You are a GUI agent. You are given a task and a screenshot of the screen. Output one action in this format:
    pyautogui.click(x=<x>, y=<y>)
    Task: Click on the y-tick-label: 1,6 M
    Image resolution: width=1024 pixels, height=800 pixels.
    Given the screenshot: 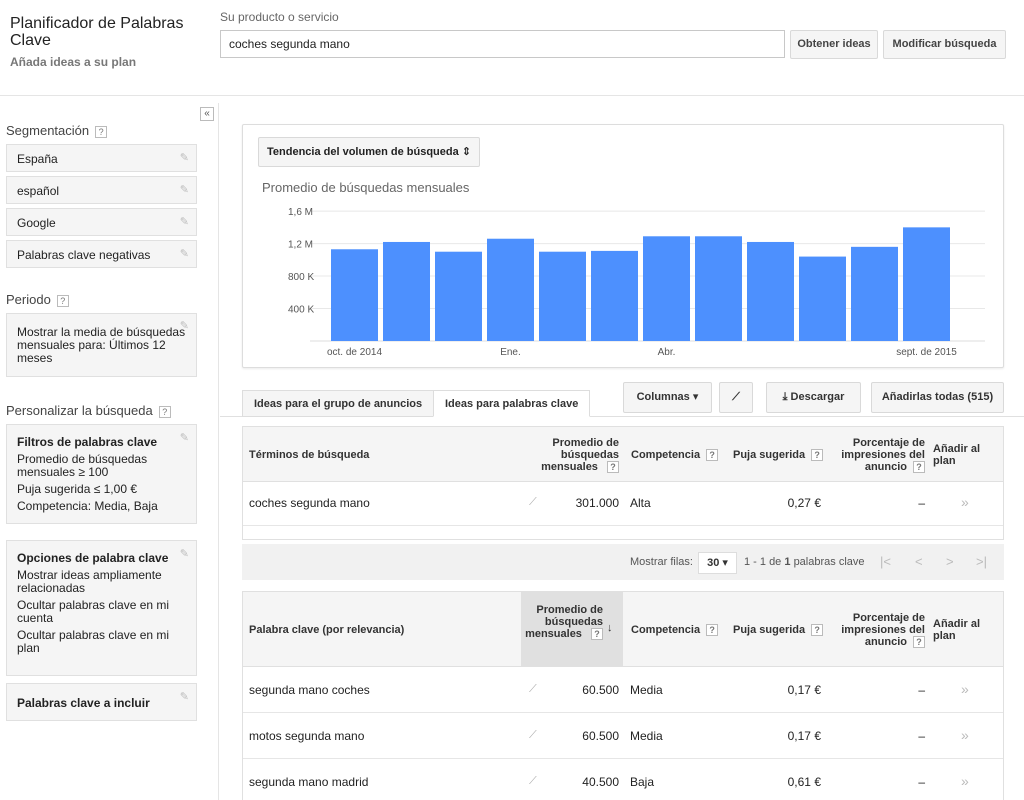 What is the action you would take?
    pyautogui.click(x=300, y=212)
    